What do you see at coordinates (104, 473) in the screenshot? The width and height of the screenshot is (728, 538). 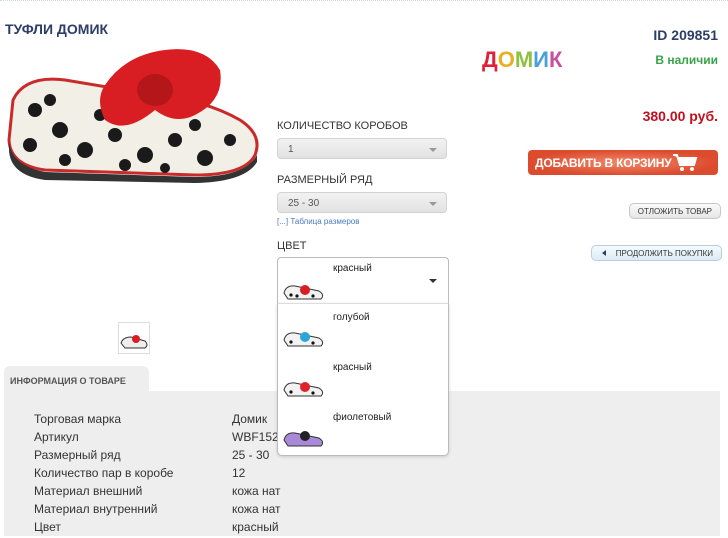 I see `info-key: Количество пар в коробе` at bounding box center [104, 473].